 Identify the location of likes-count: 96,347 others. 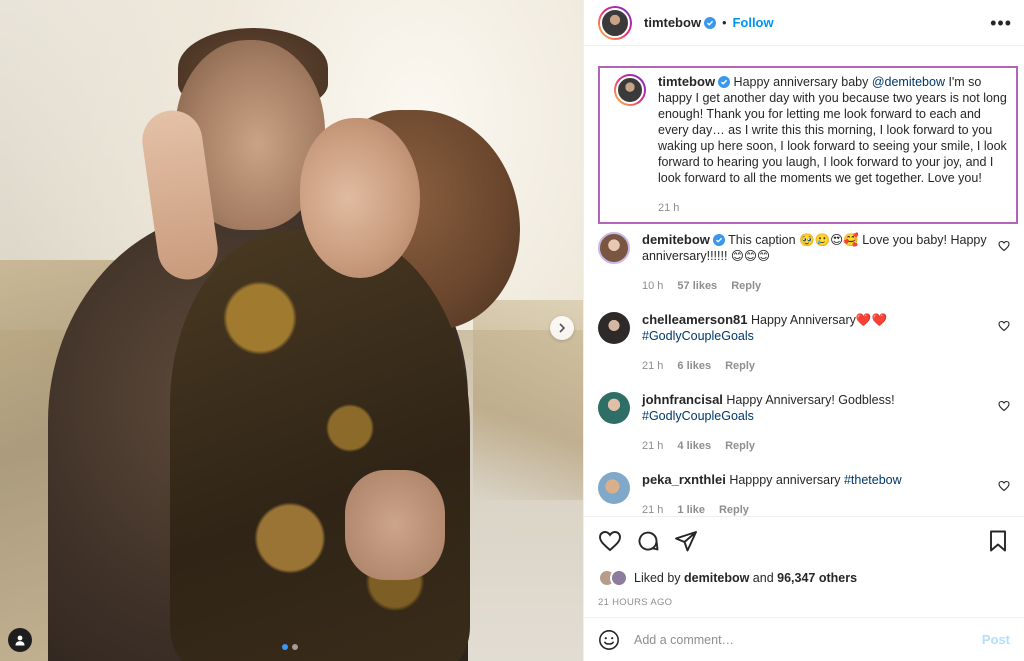
(817, 578).